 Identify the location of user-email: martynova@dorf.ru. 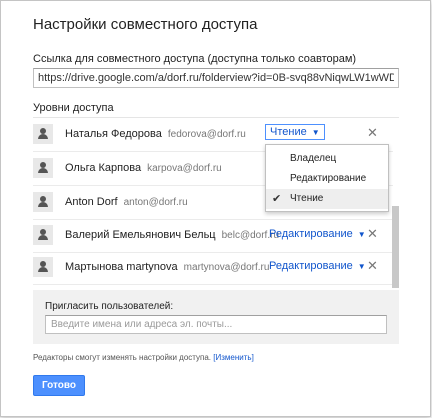
(226, 267).